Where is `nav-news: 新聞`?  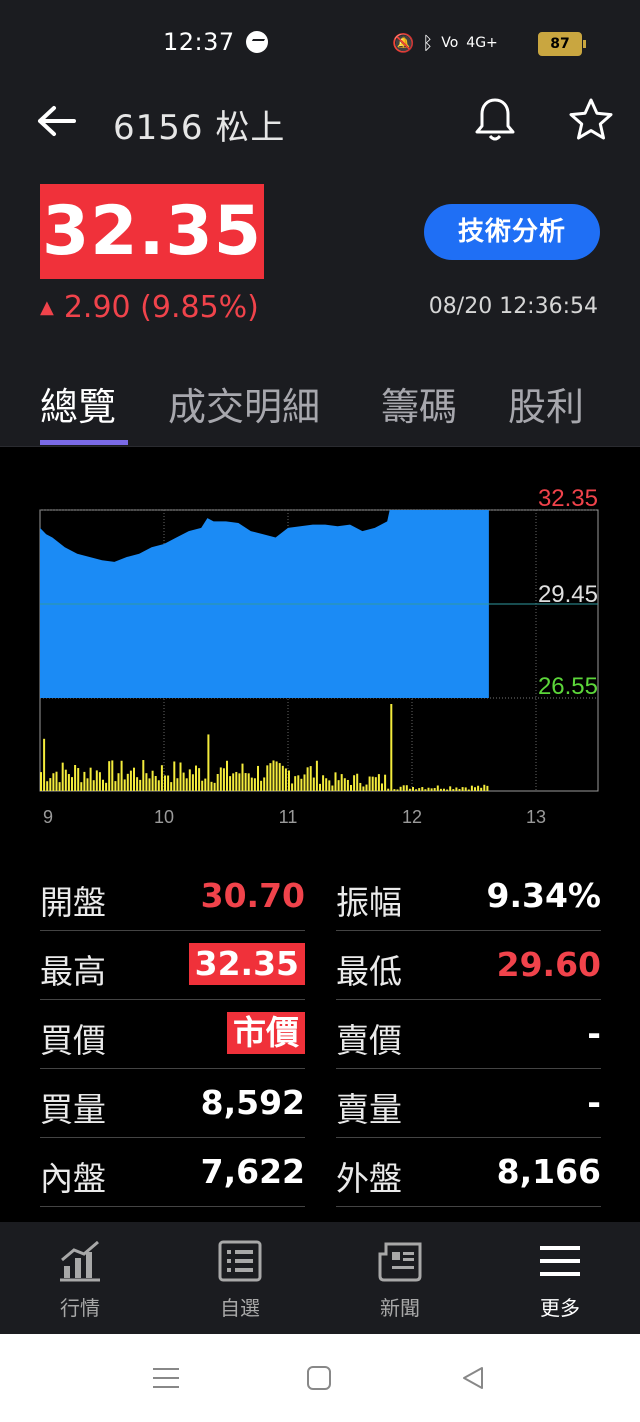
nav-news: 新聞 is located at coordinates (400, 1278).